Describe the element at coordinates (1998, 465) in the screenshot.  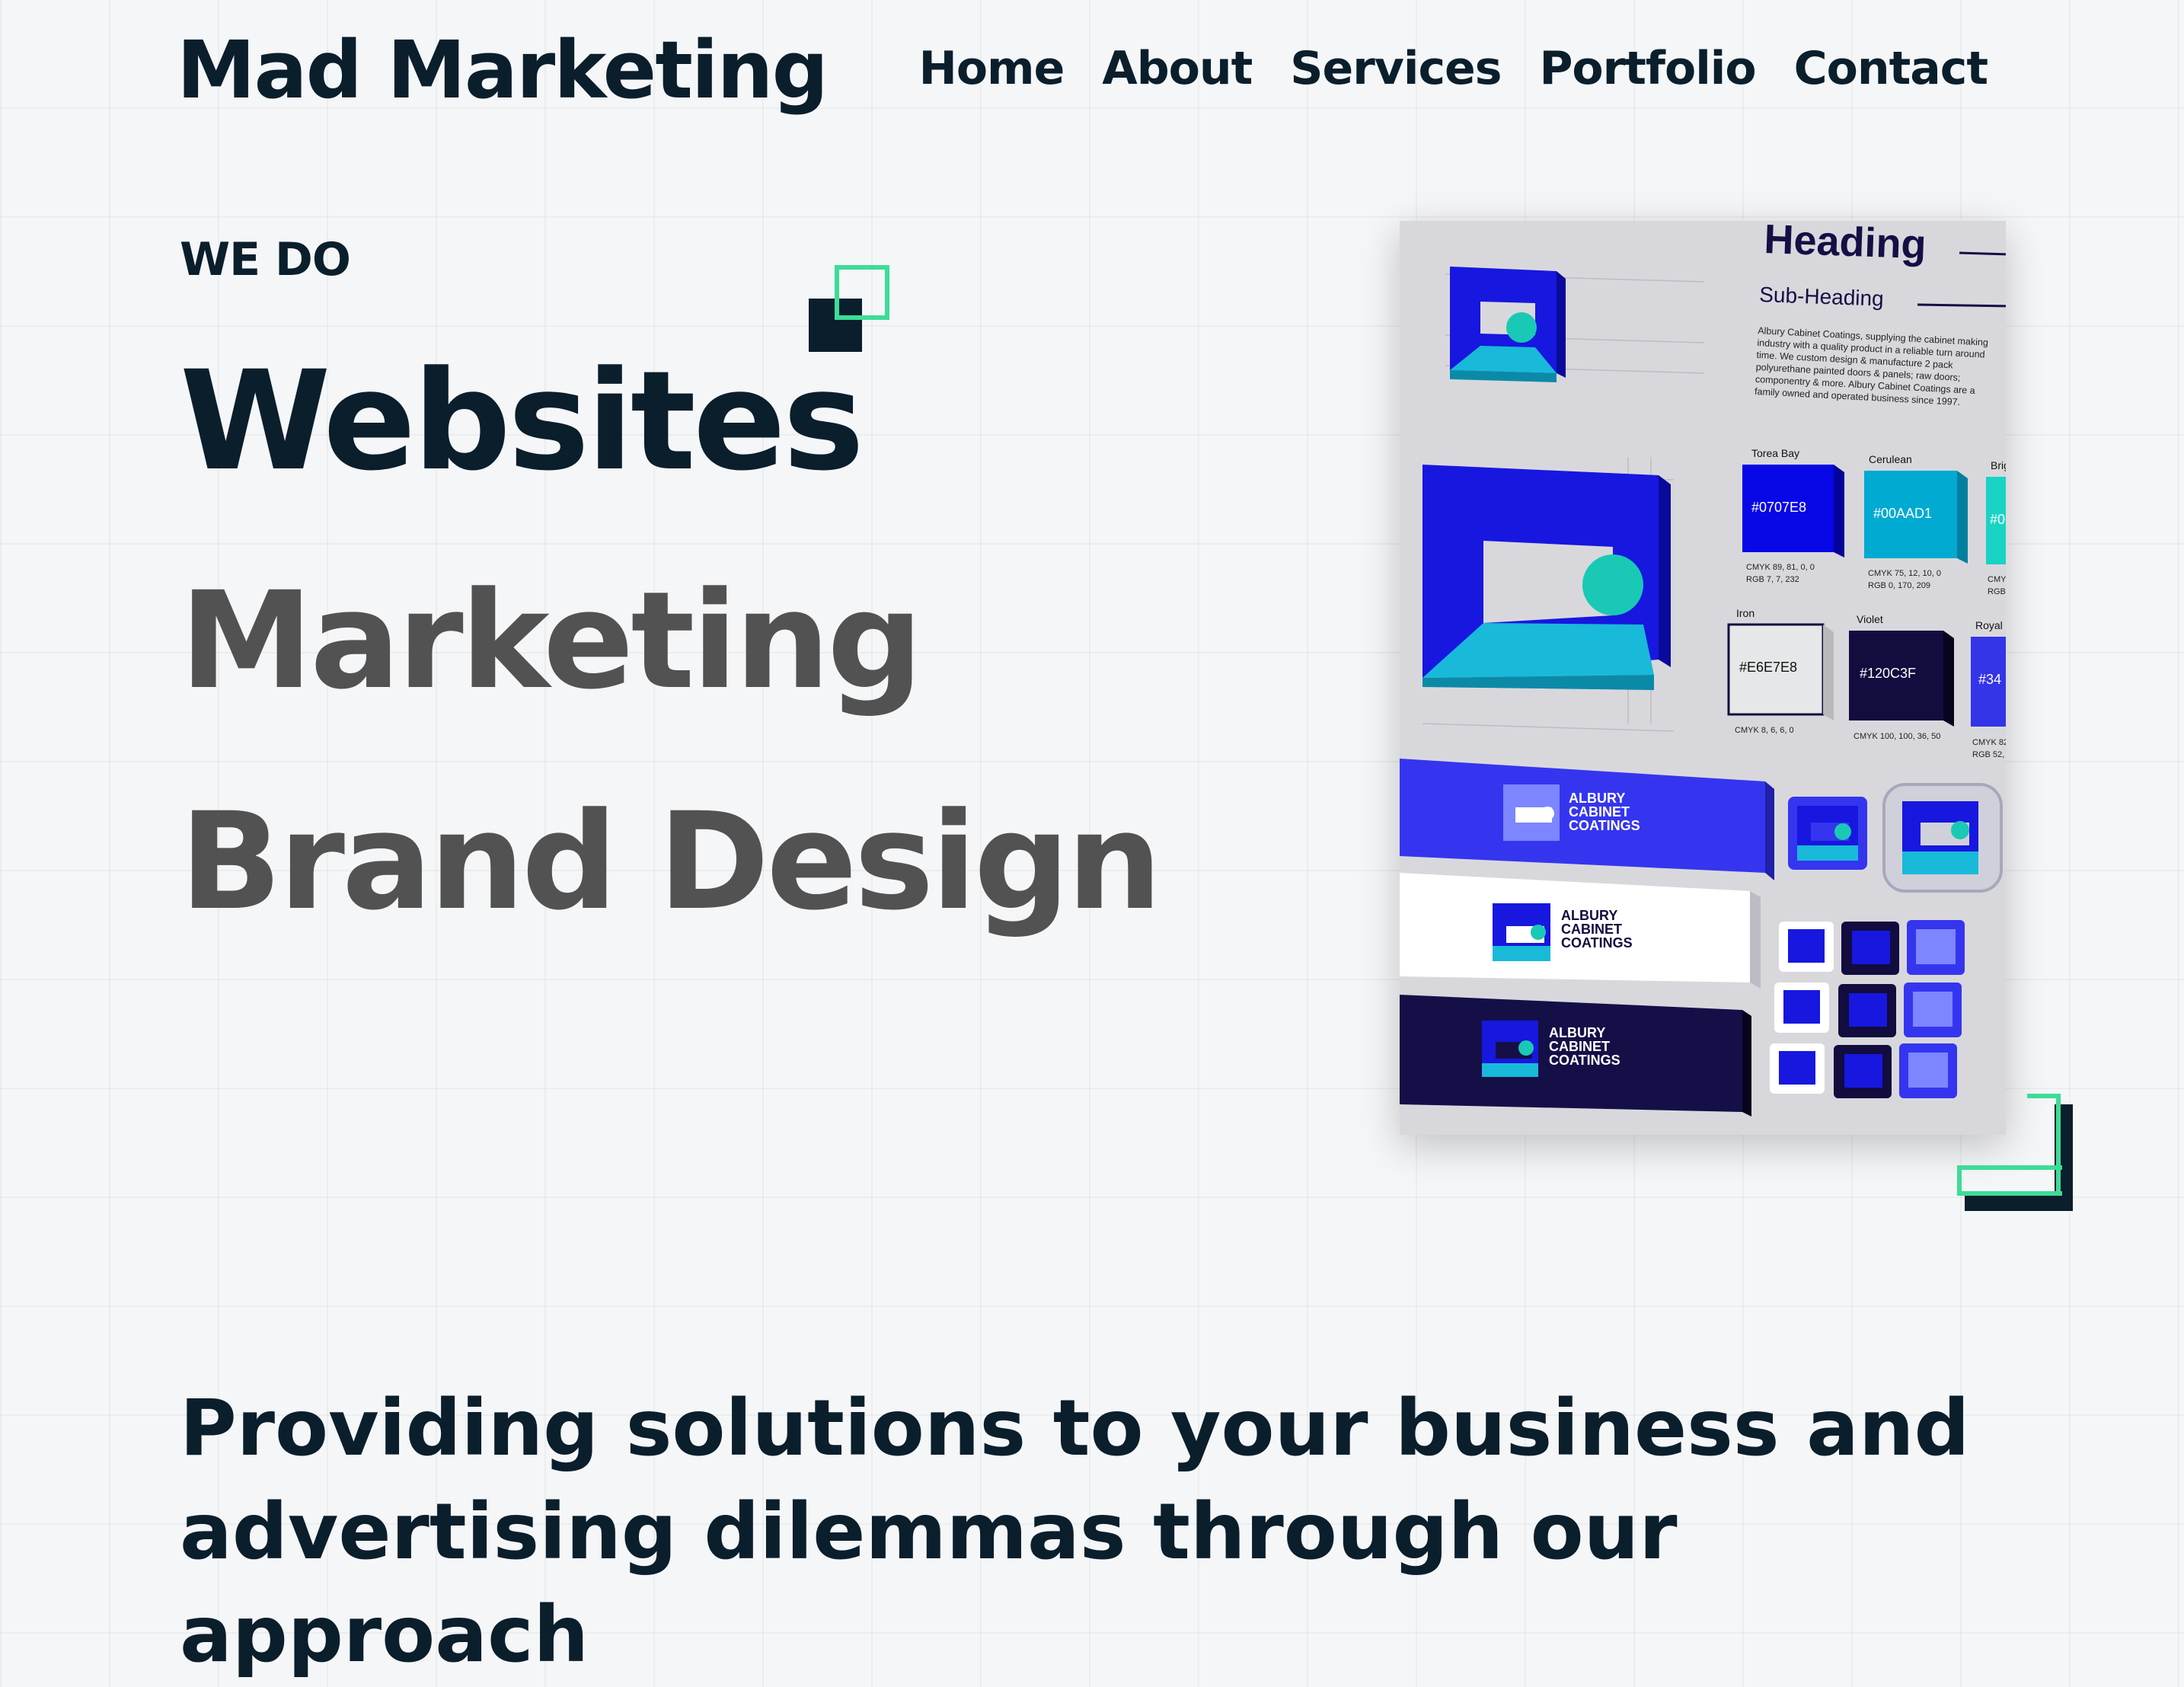
I see `svg-text: Brig` at that location.